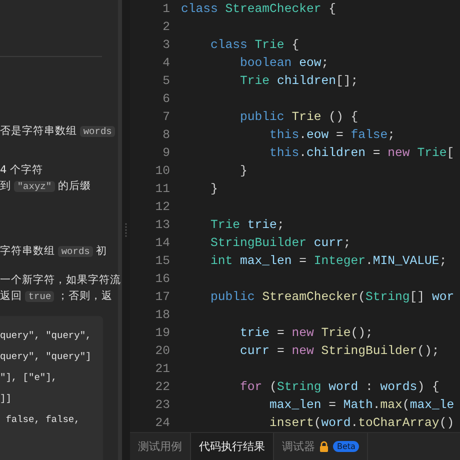 Image resolution: width=460 pixels, height=460 pixels. What do you see at coordinates (332, 135) in the screenshot?
I see `code-line: this.eow = false;` at bounding box center [332, 135].